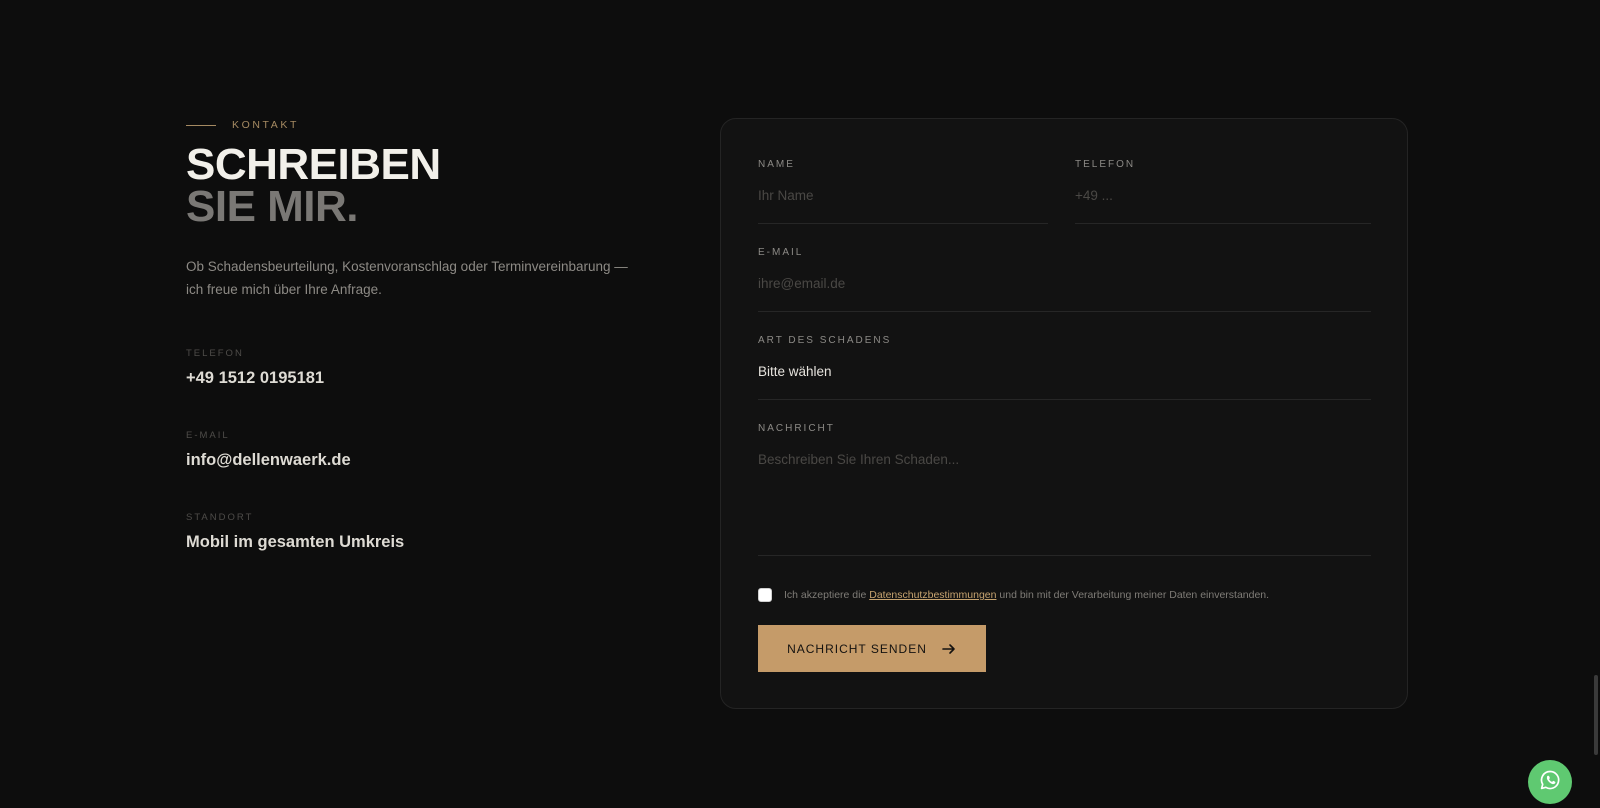  What do you see at coordinates (765, 595) in the screenshot?
I see `consent-checkbox` at bounding box center [765, 595].